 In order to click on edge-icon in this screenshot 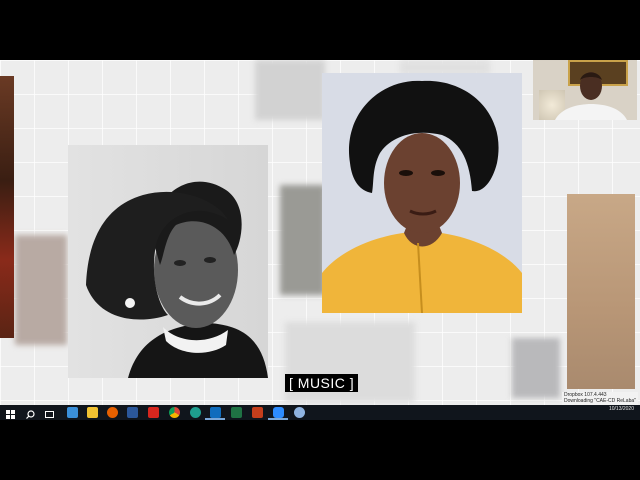, I will do `click(72, 412)`.